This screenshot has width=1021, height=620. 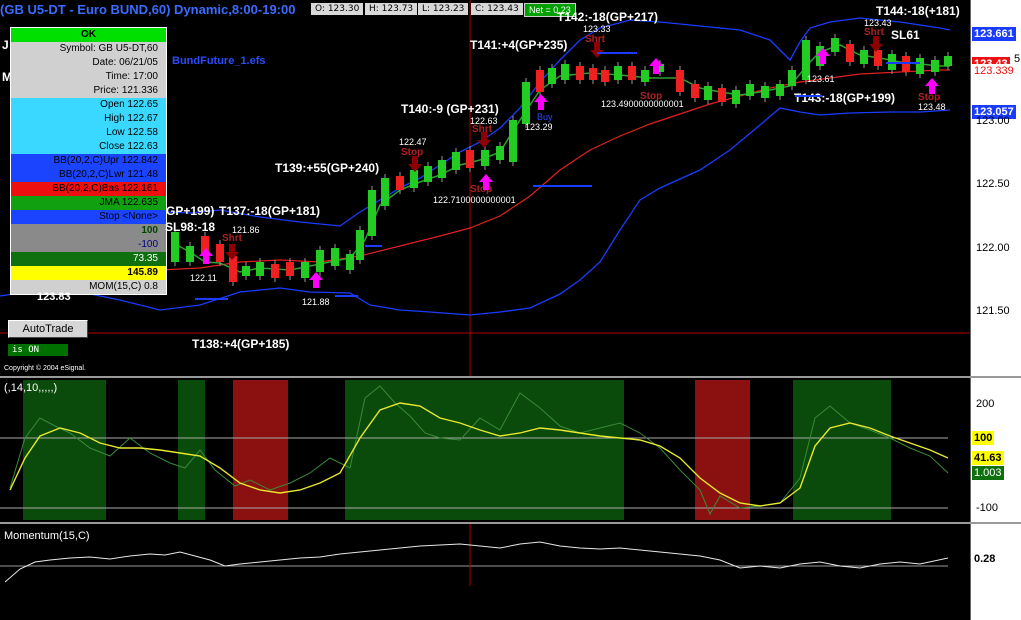 I want to click on badge-osc-100: 100, so click(x=983, y=438).